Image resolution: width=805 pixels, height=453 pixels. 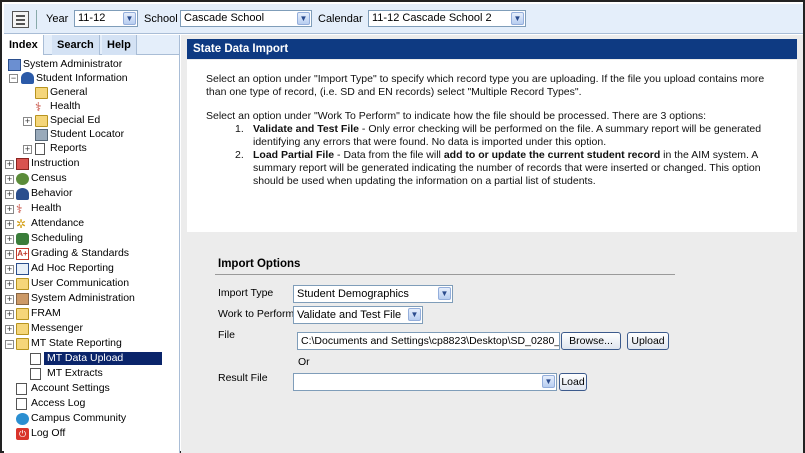 What do you see at coordinates (353, 294) in the screenshot?
I see `import-type-value: Student Demographics` at bounding box center [353, 294].